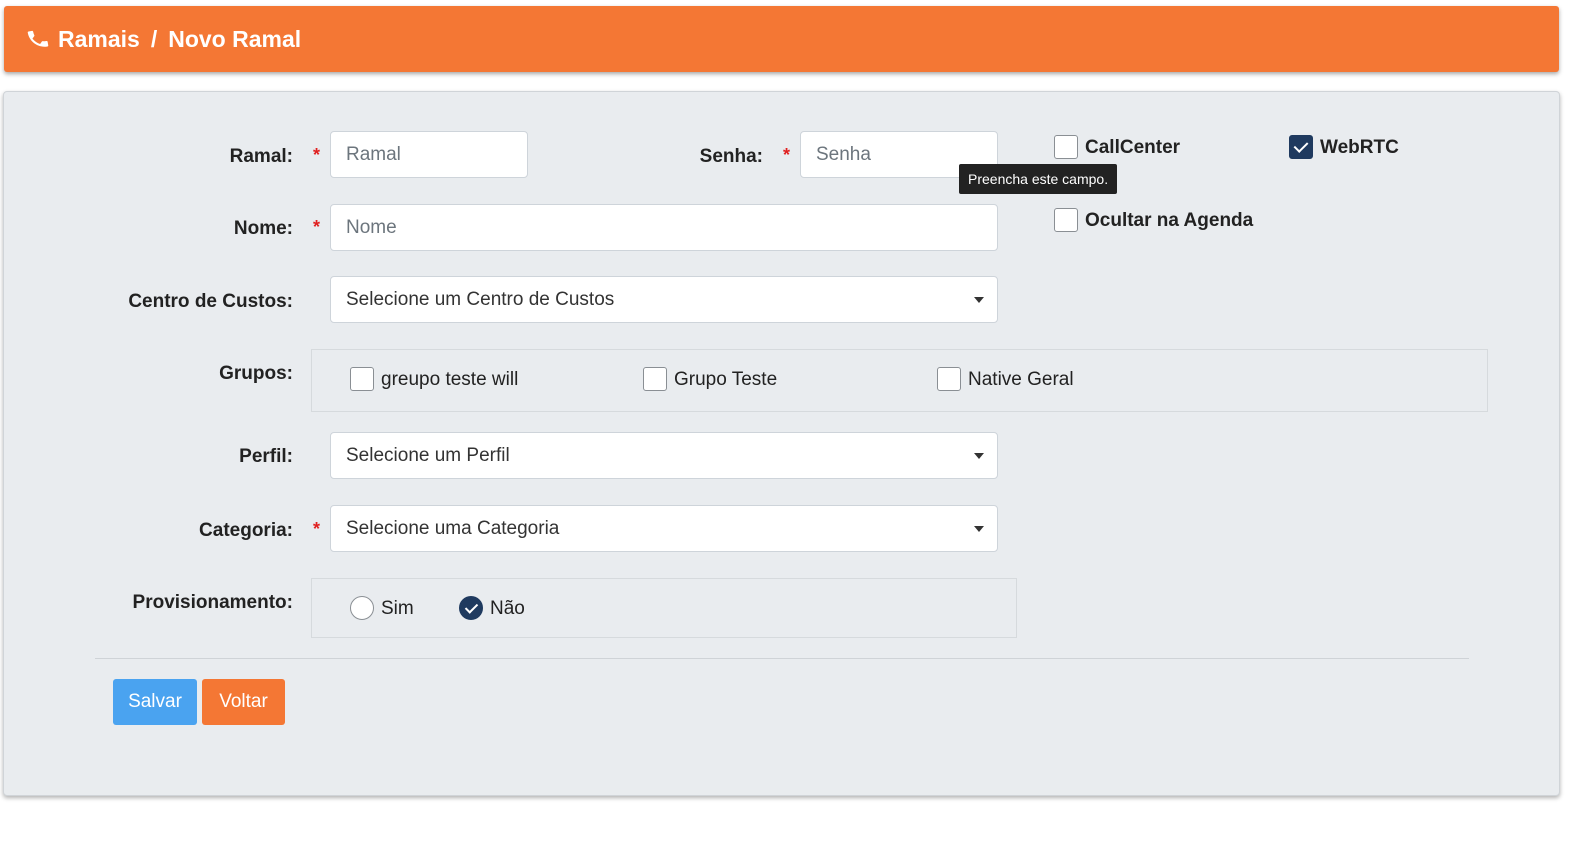  Describe the element at coordinates (212, 602) in the screenshot. I see `provisionamento-label: Provisionamento:` at that location.